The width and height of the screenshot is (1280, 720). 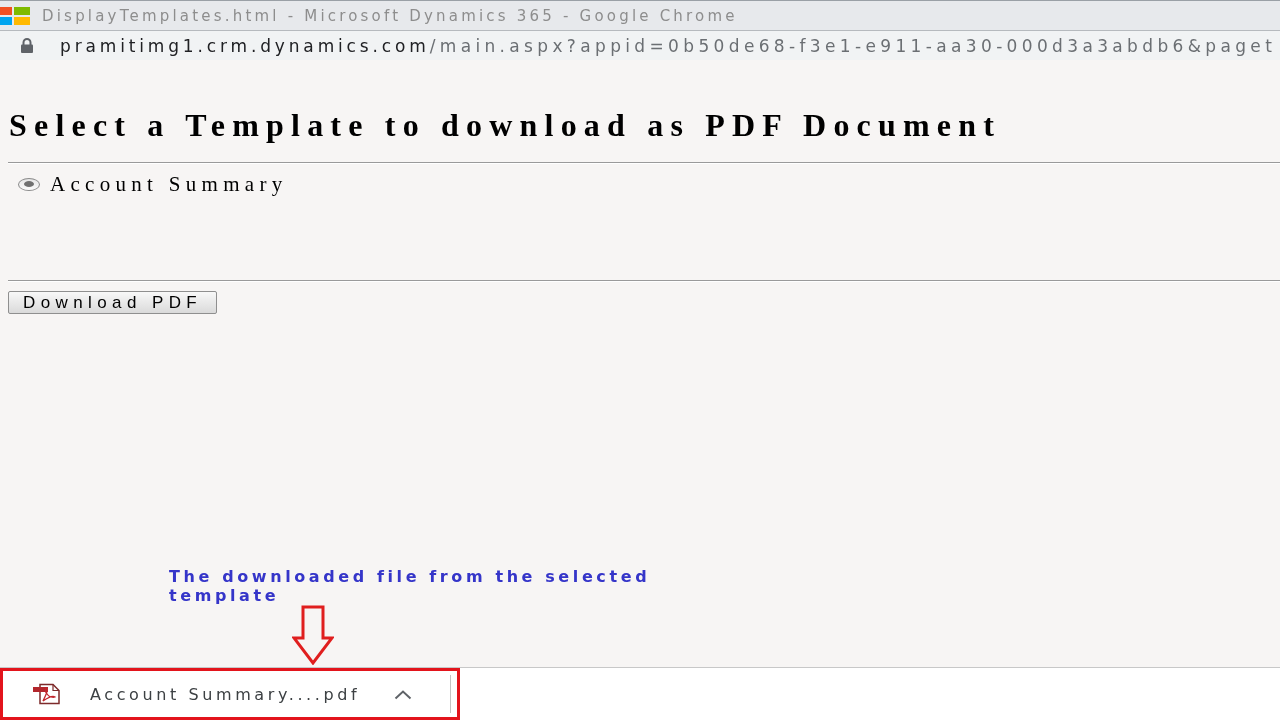 What do you see at coordinates (390, 15) in the screenshot?
I see `window-title: DisplayTemplates.html - Microsoft Dynamics 365 - Google Chrome` at bounding box center [390, 15].